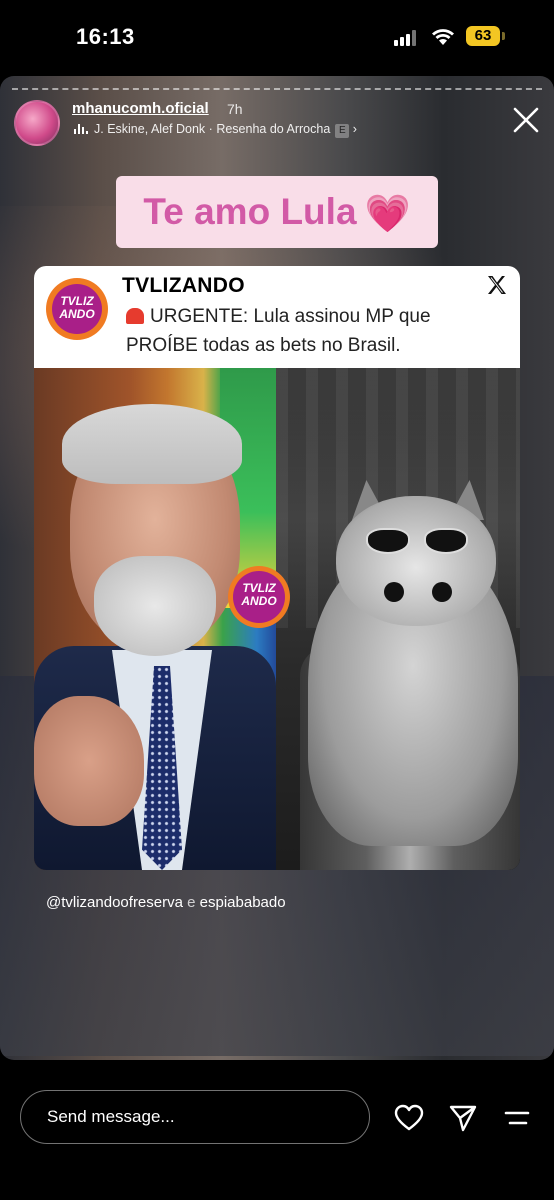 Image resolution: width=554 pixels, height=1200 pixels. Describe the element at coordinates (140, 108) in the screenshot. I see `story-username: mhanucomh.oficial` at that location.